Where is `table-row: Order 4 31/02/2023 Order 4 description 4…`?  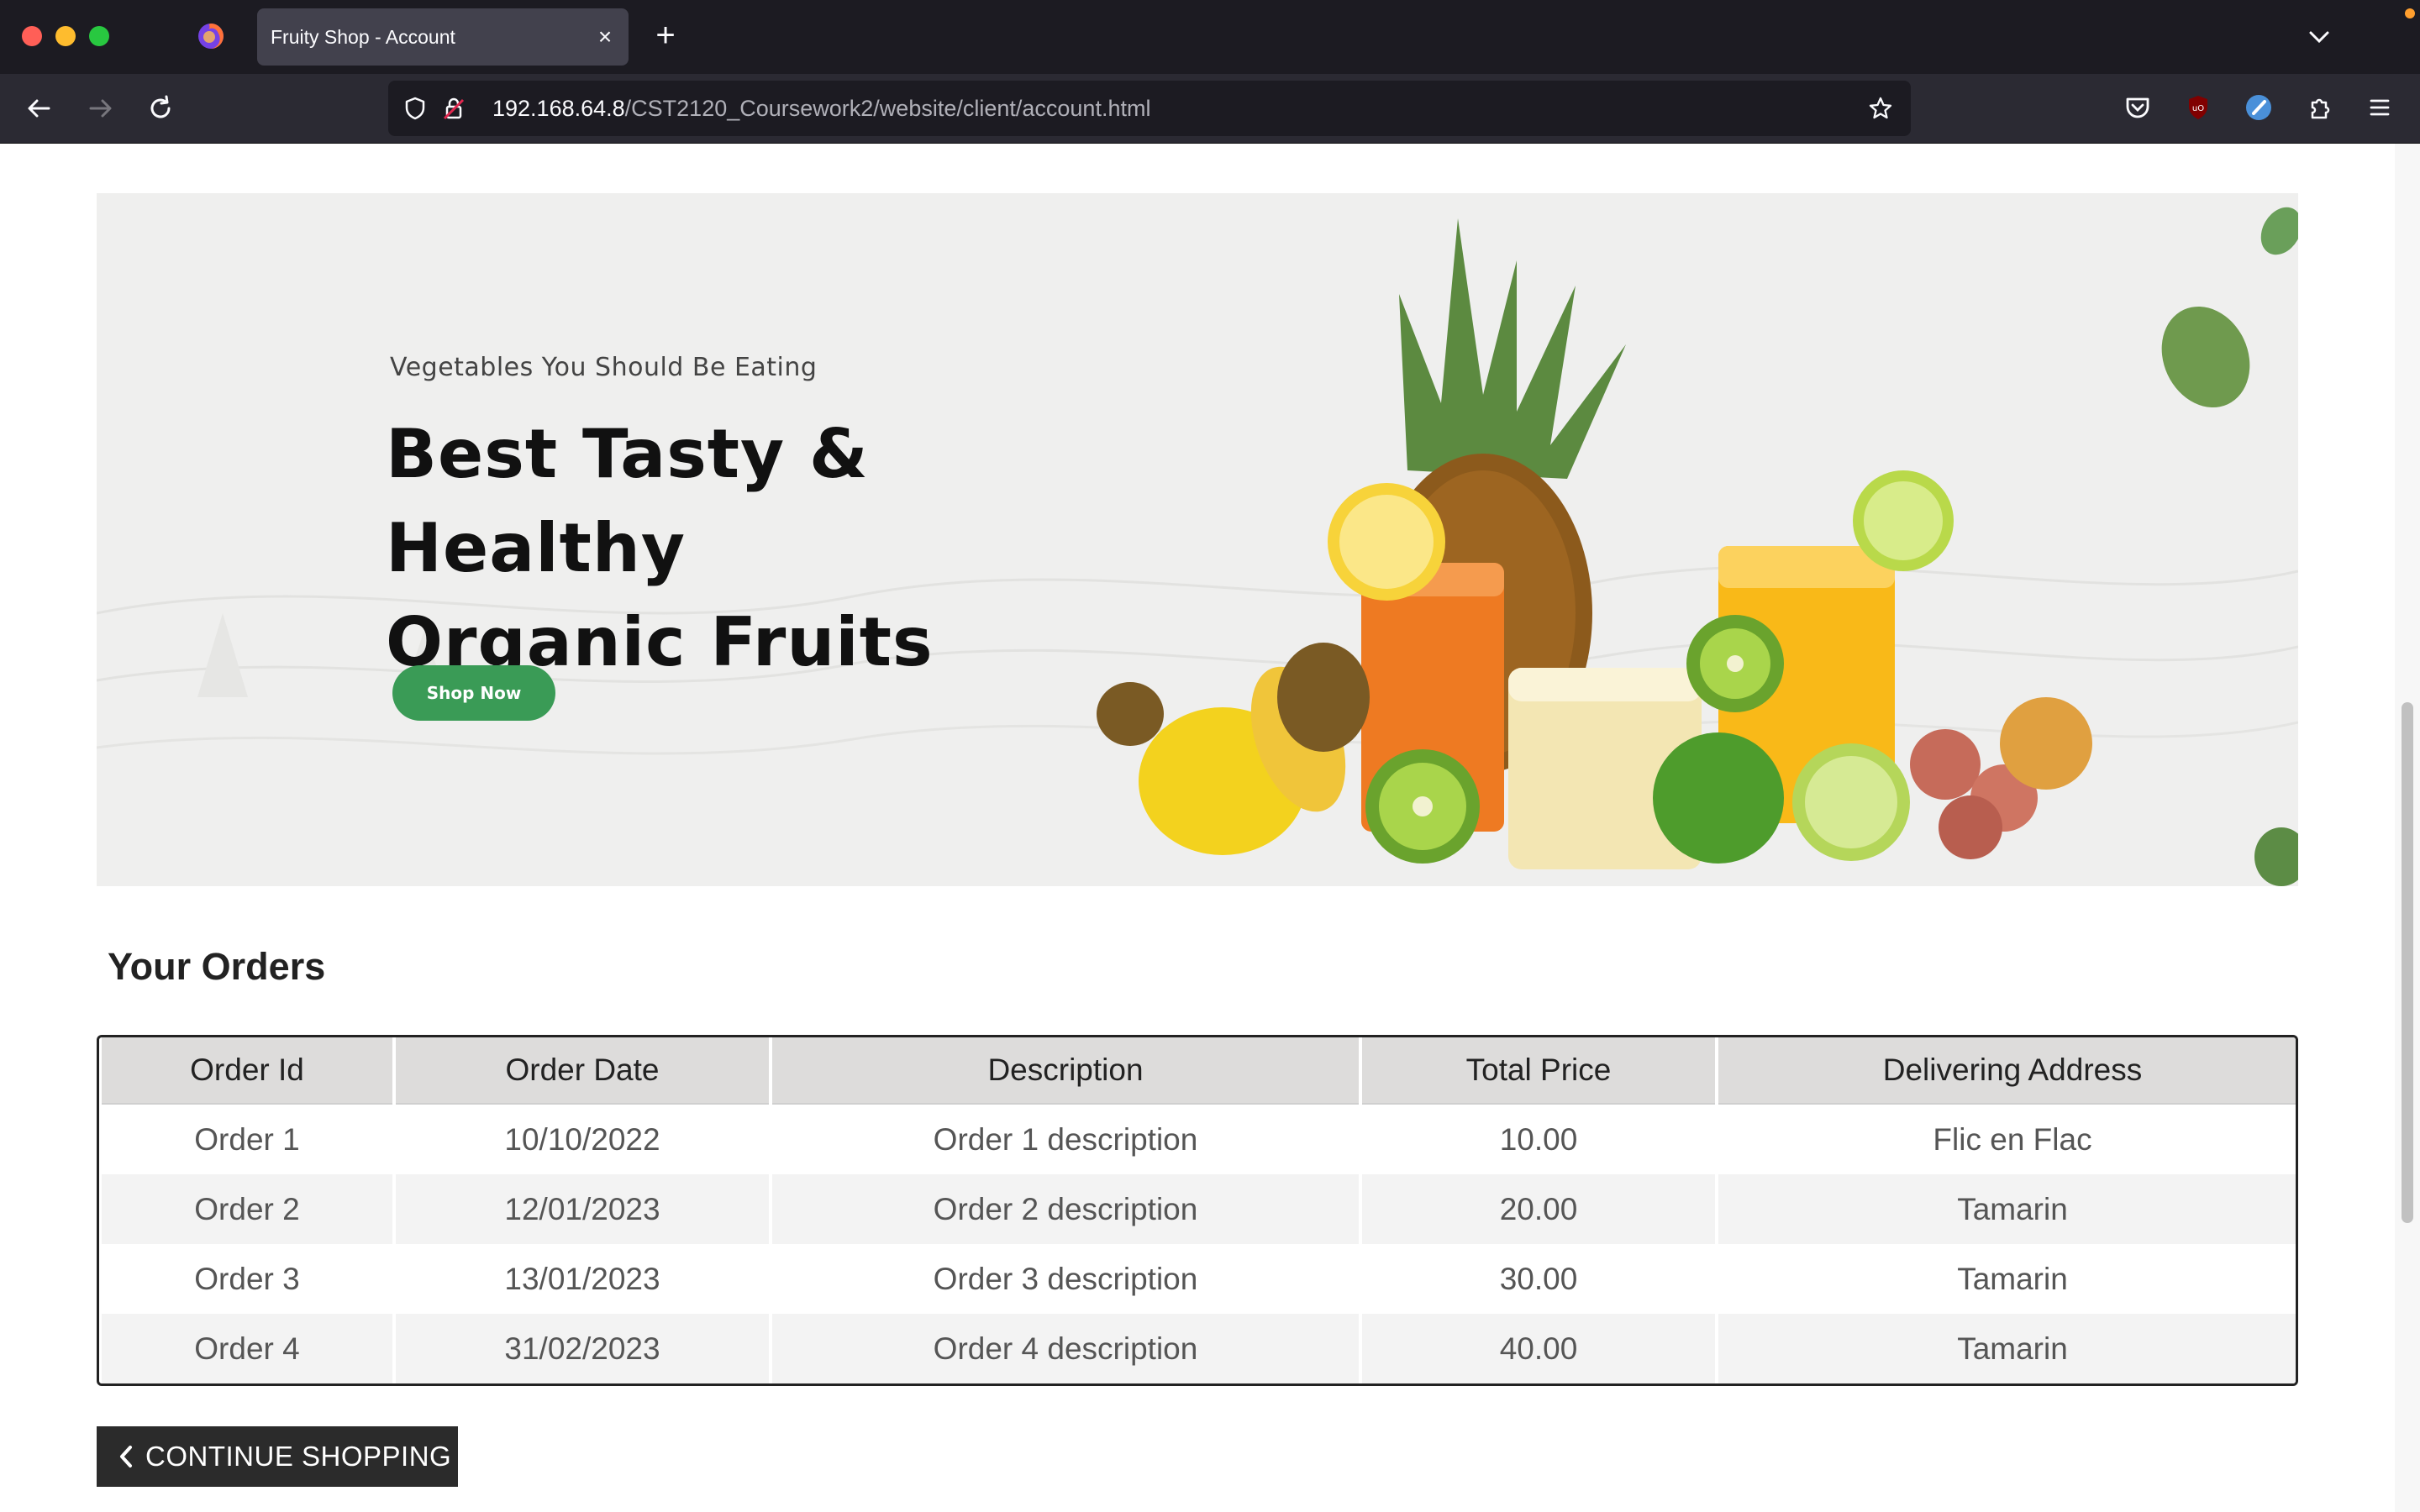 table-row: Order 4 31/02/2023 Order 4 description 4… is located at coordinates (1199, 1348).